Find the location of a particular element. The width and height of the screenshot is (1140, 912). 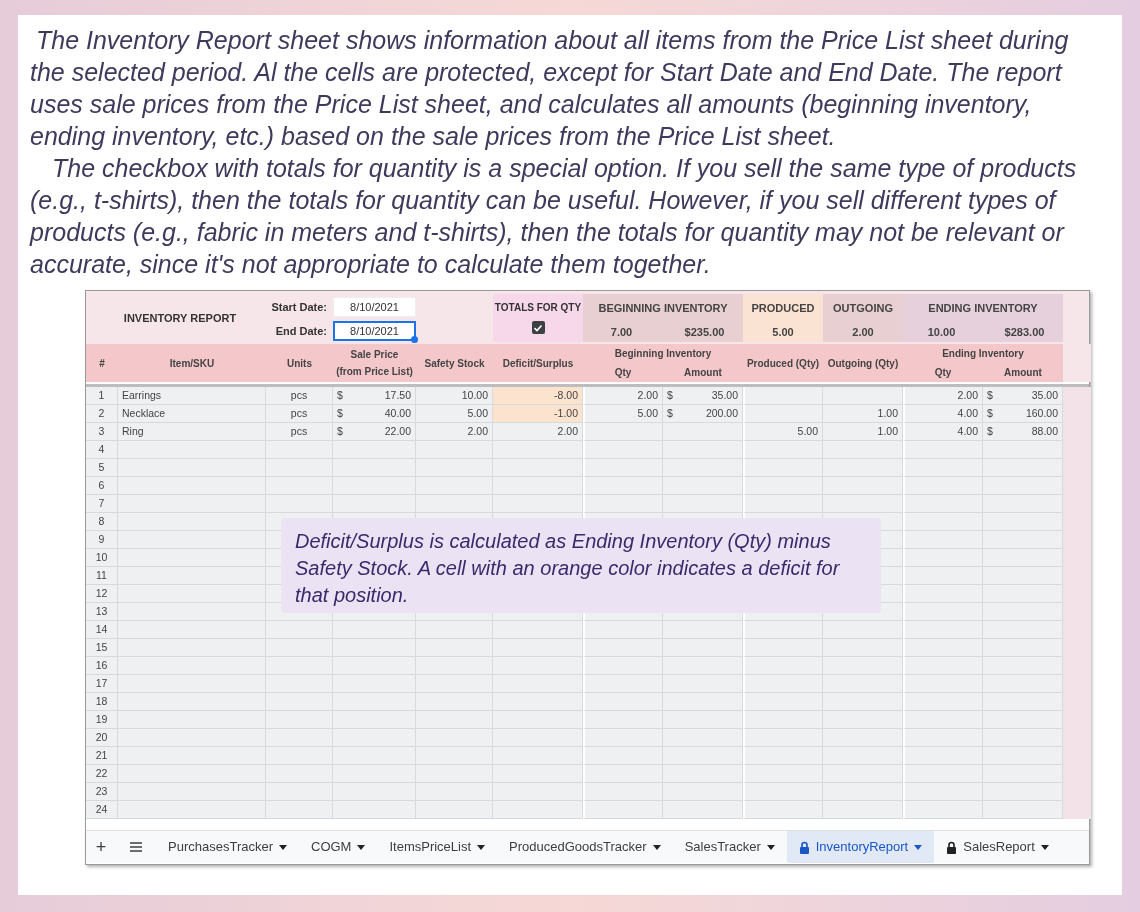

date-label: Start Date: is located at coordinates (299, 307).